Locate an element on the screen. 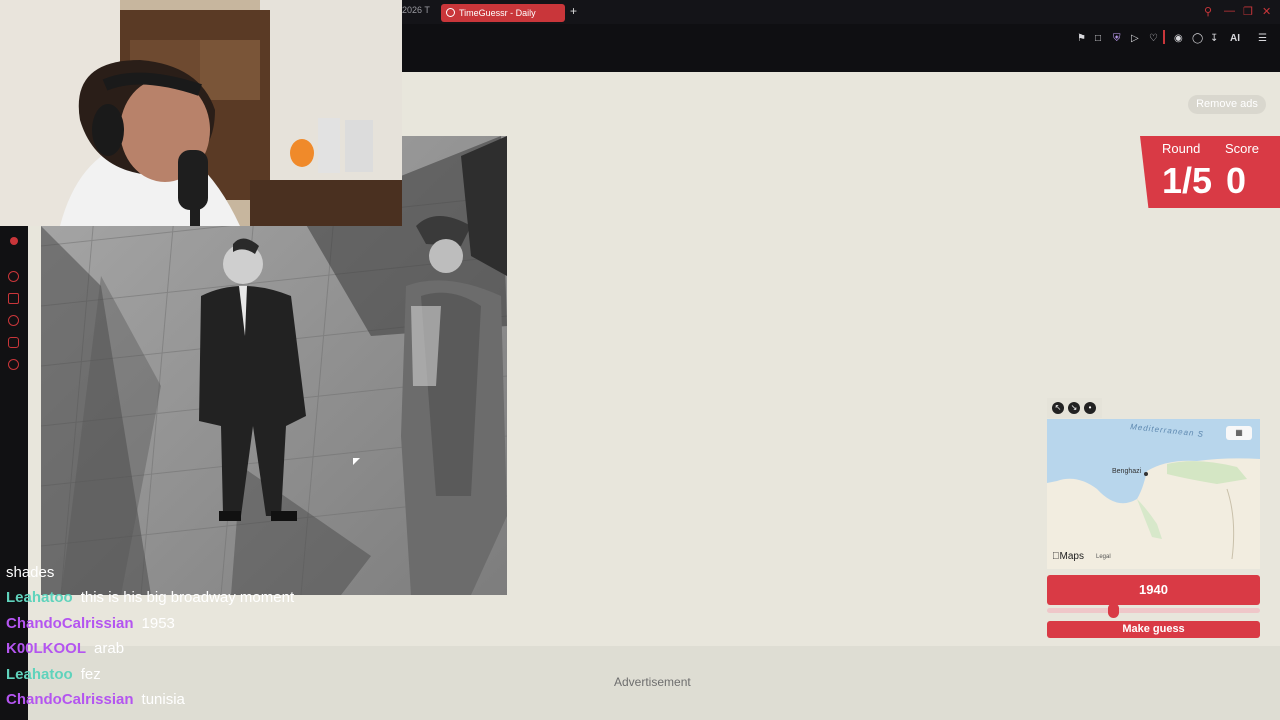 The image size is (1280, 720). download-icon: ↧ is located at coordinates (1214, 38).